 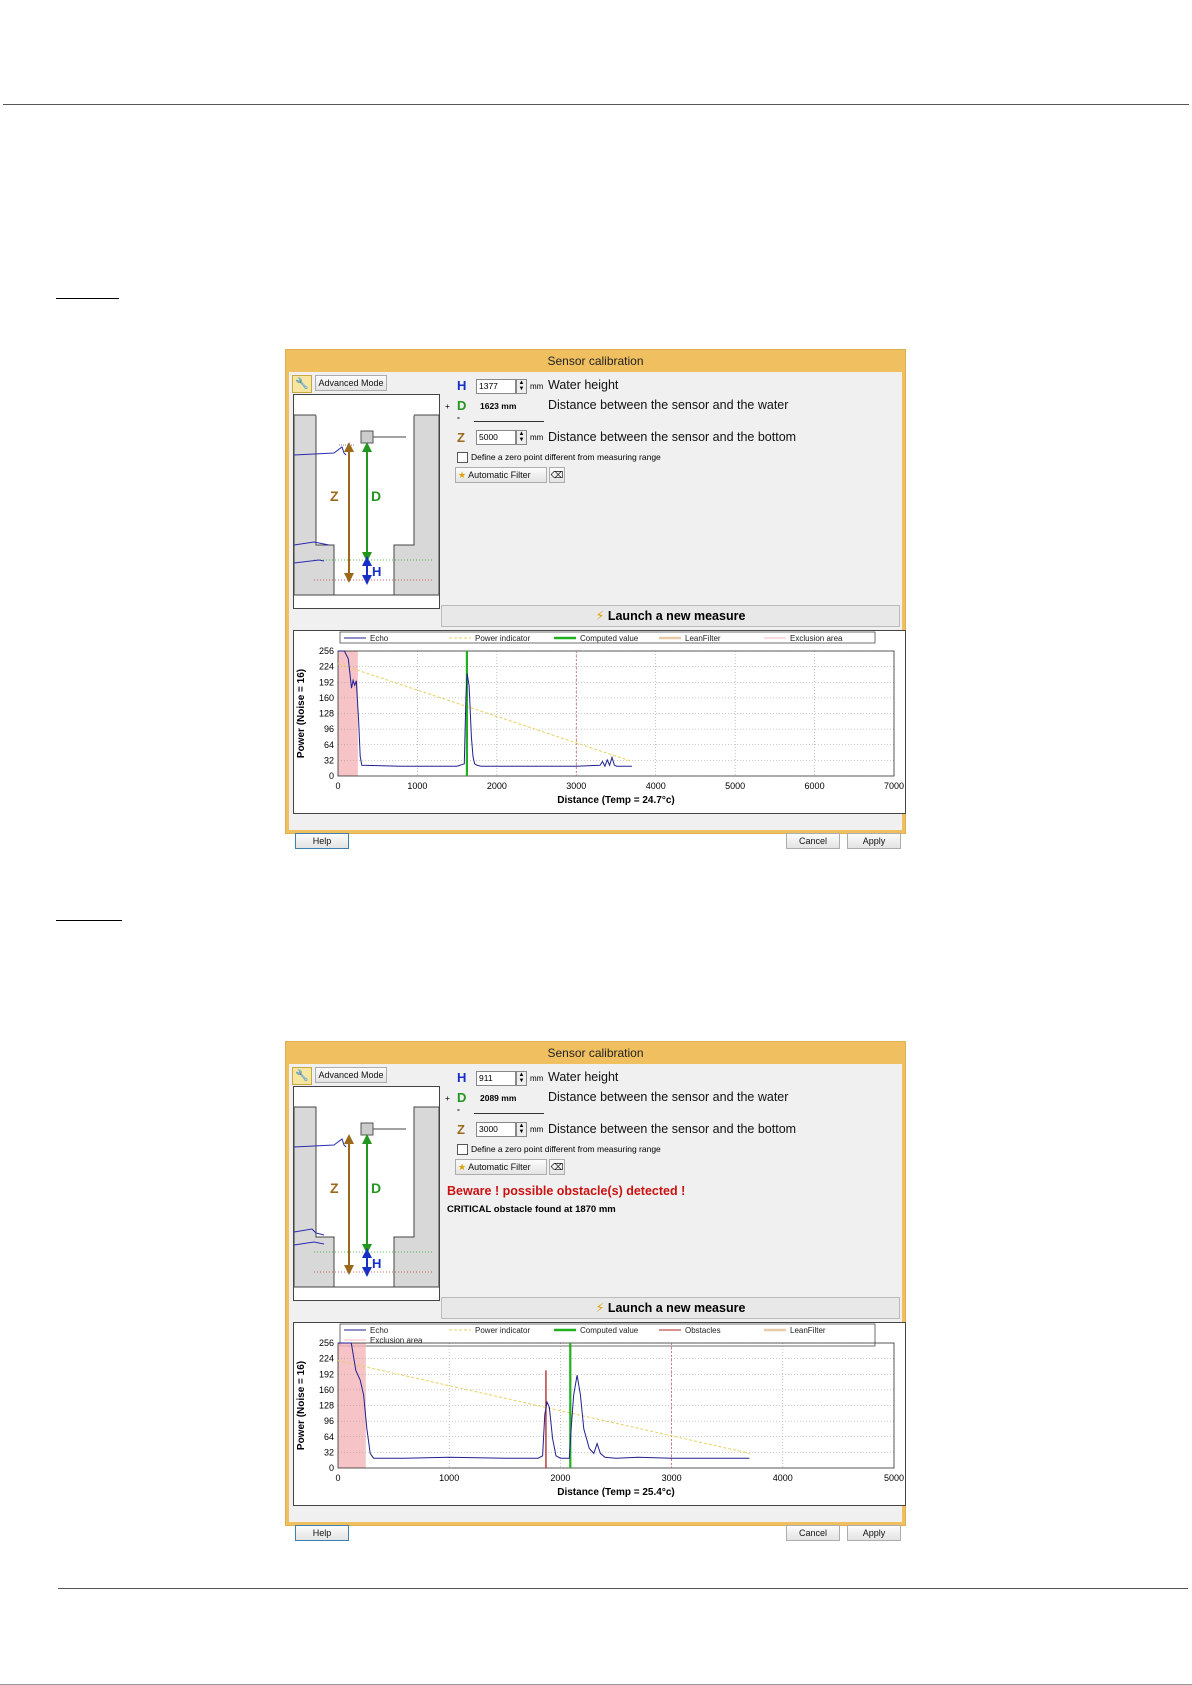 I want to click on diagram-h-label: H, so click(x=376, y=571).